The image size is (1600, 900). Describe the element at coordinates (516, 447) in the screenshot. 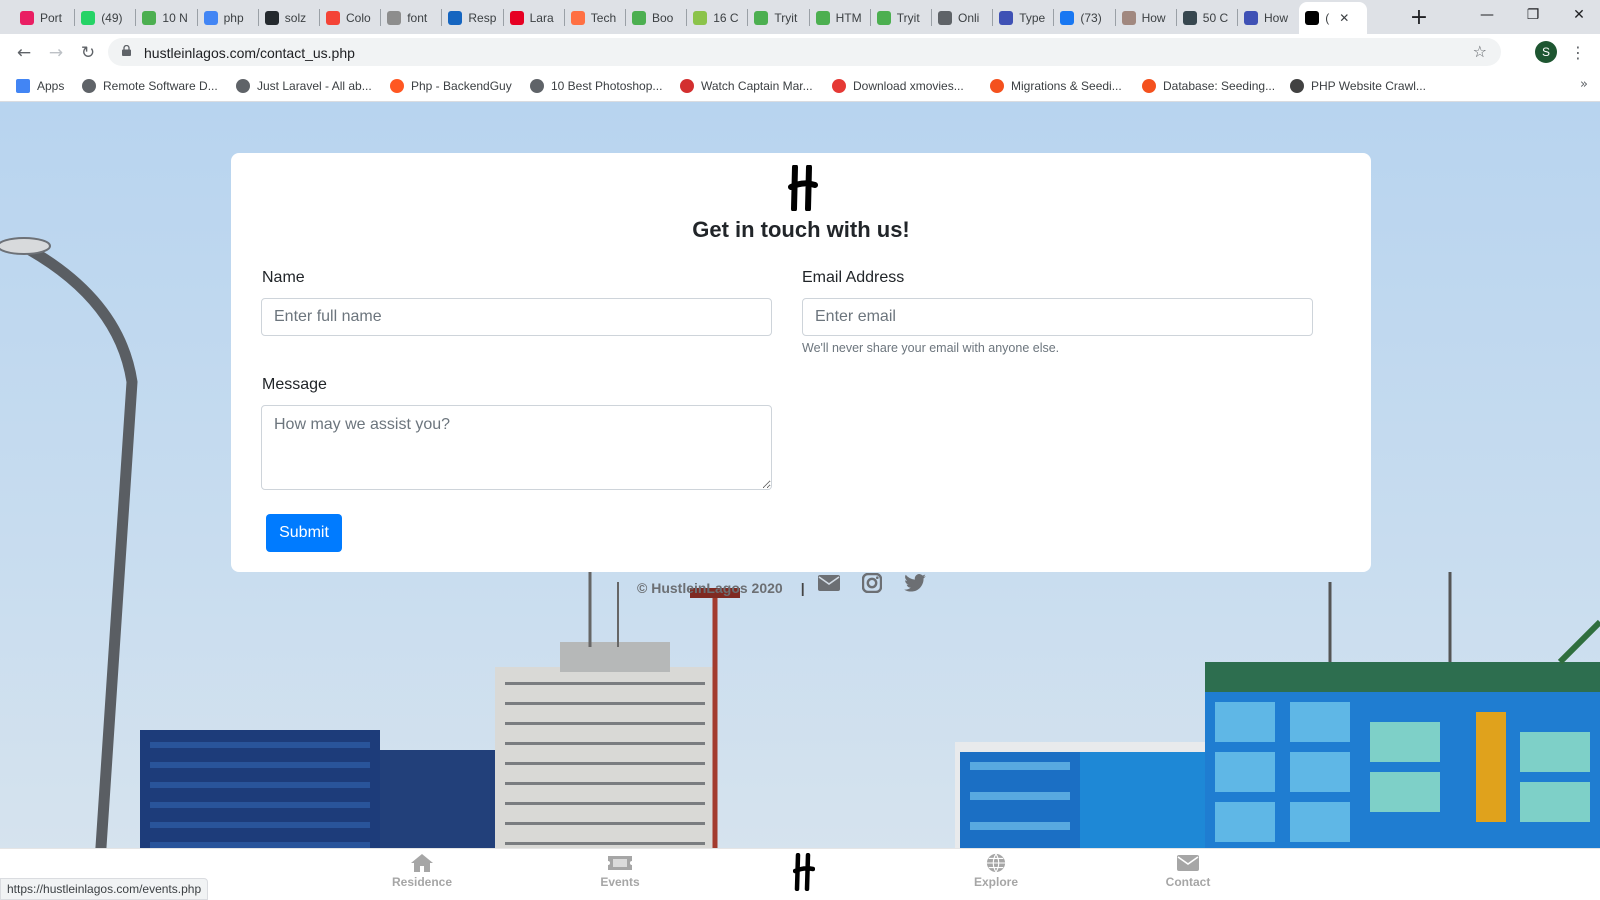

I see `message-textarea` at that location.